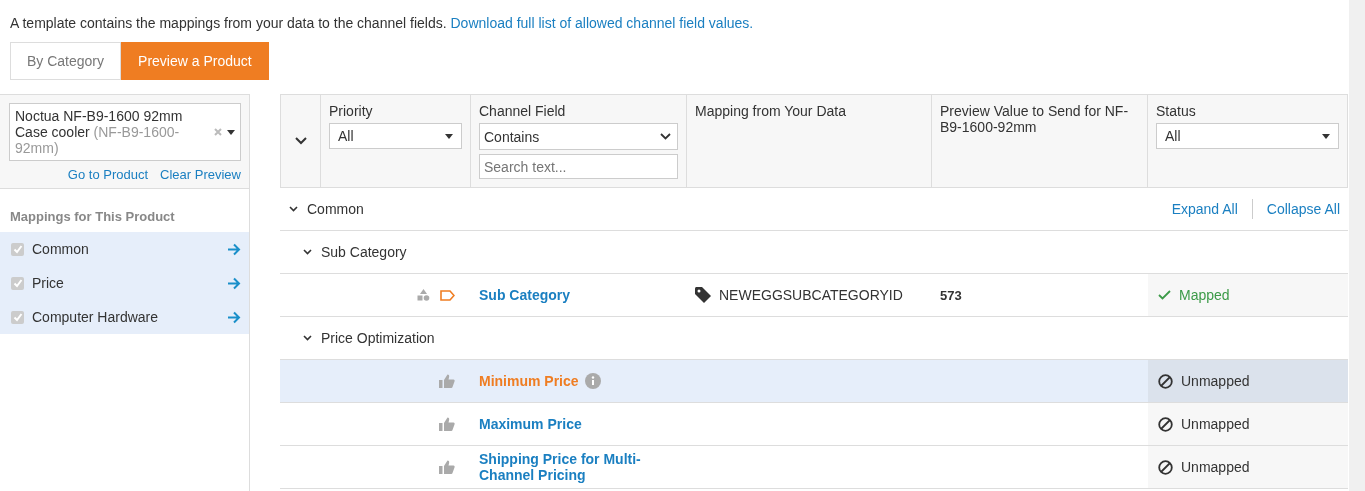 This screenshot has width=1365, height=491. I want to click on column-header: Preview Value to Send for NF-B9-1600-92mm, so click(1035, 119).